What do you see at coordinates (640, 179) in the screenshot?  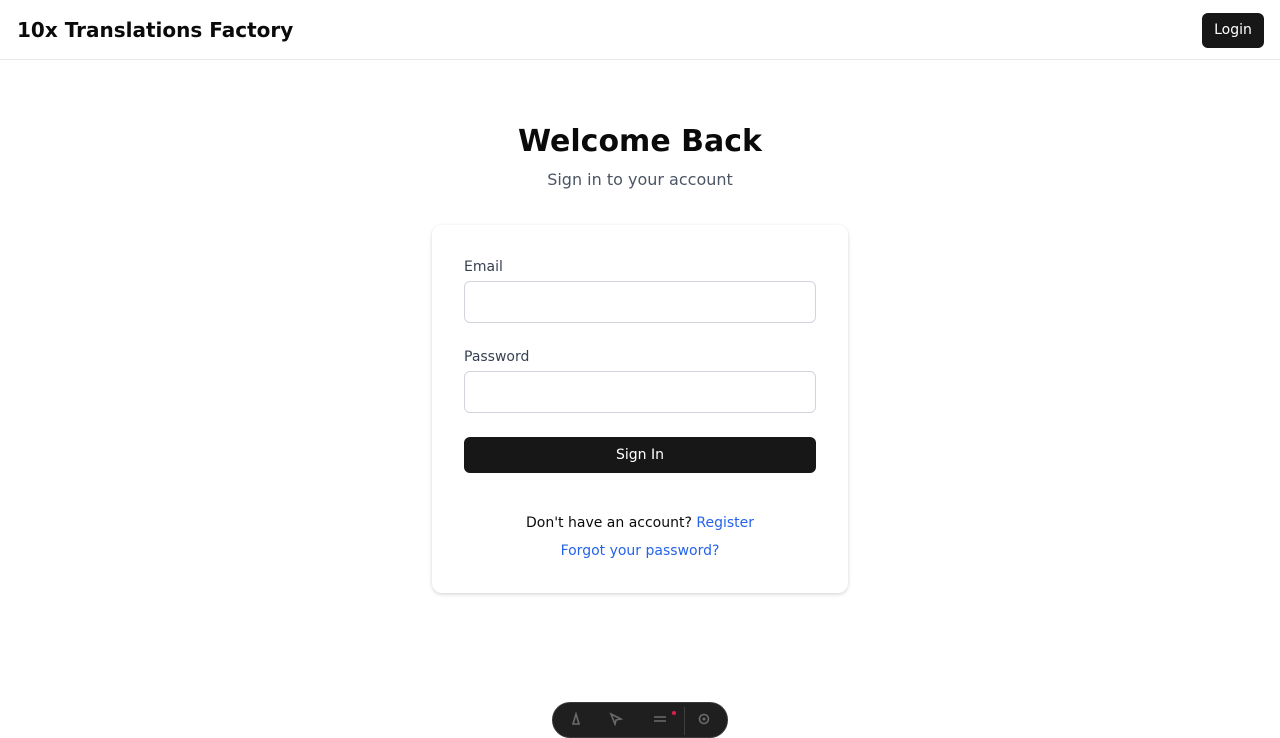 I see `page-subtitle: Sign in to your account` at bounding box center [640, 179].